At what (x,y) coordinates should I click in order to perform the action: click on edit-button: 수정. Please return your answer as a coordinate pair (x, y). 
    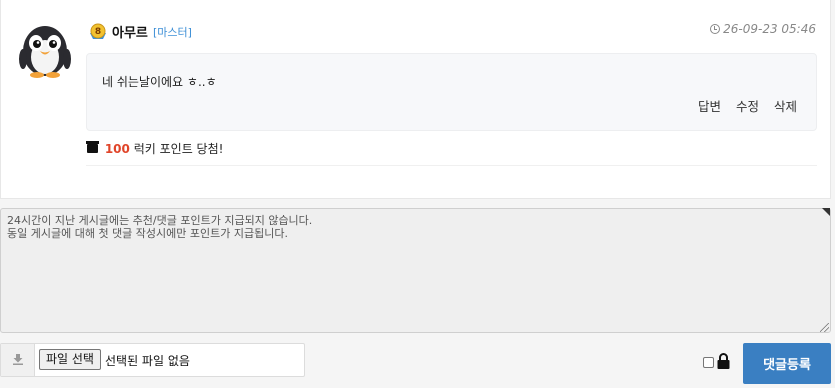
    Looking at the image, I should click on (747, 106).